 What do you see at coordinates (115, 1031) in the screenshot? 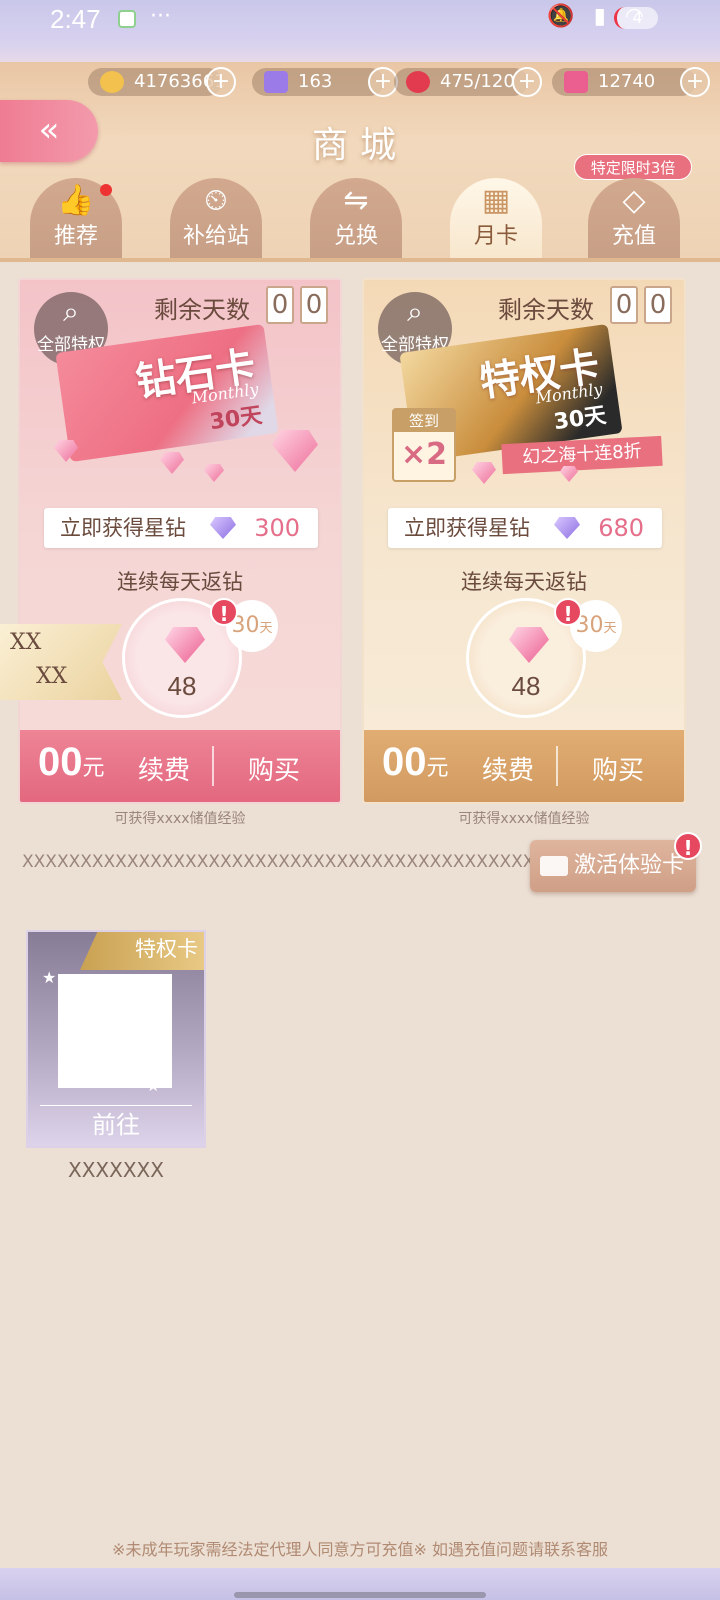
I see `tile-image` at bounding box center [115, 1031].